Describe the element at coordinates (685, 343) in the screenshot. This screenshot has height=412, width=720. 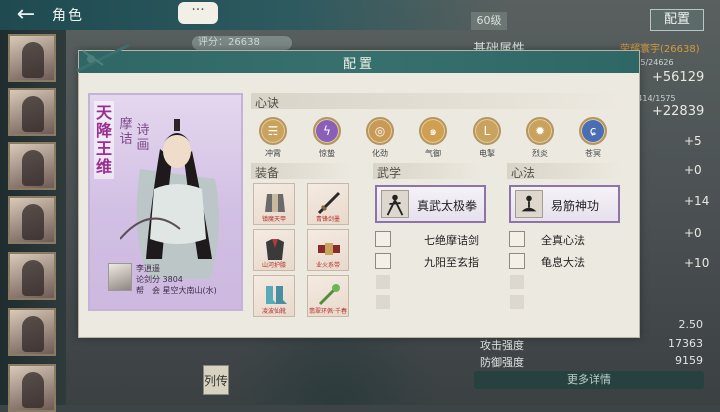
I see `stat-value: 17363` at that location.